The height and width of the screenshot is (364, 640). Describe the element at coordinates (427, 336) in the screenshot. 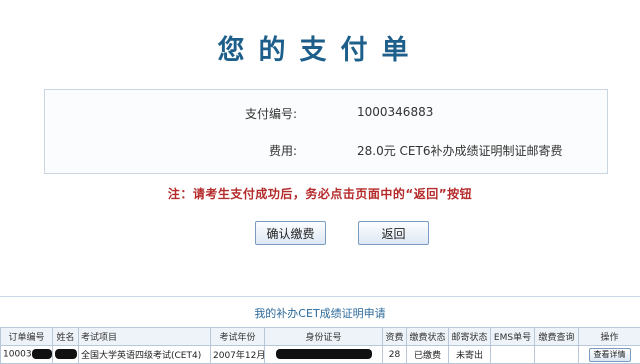

I see `column-header: 缴费状态` at that location.